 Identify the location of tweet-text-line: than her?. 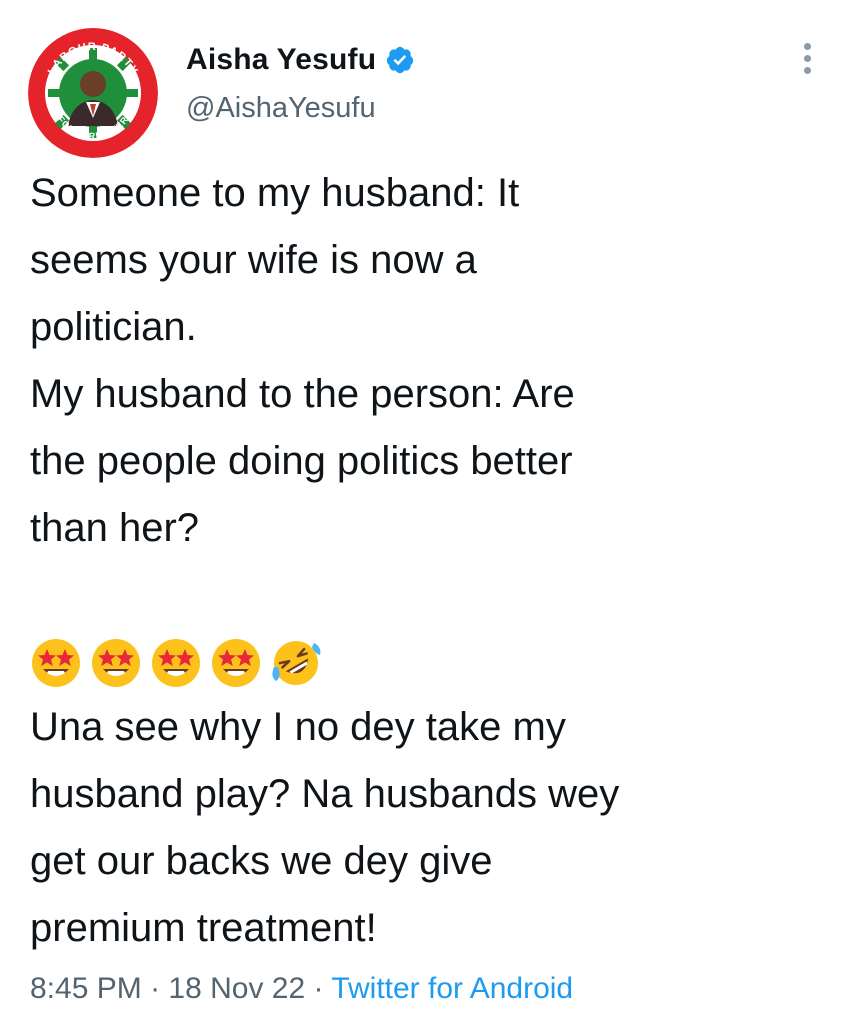
(115, 528).